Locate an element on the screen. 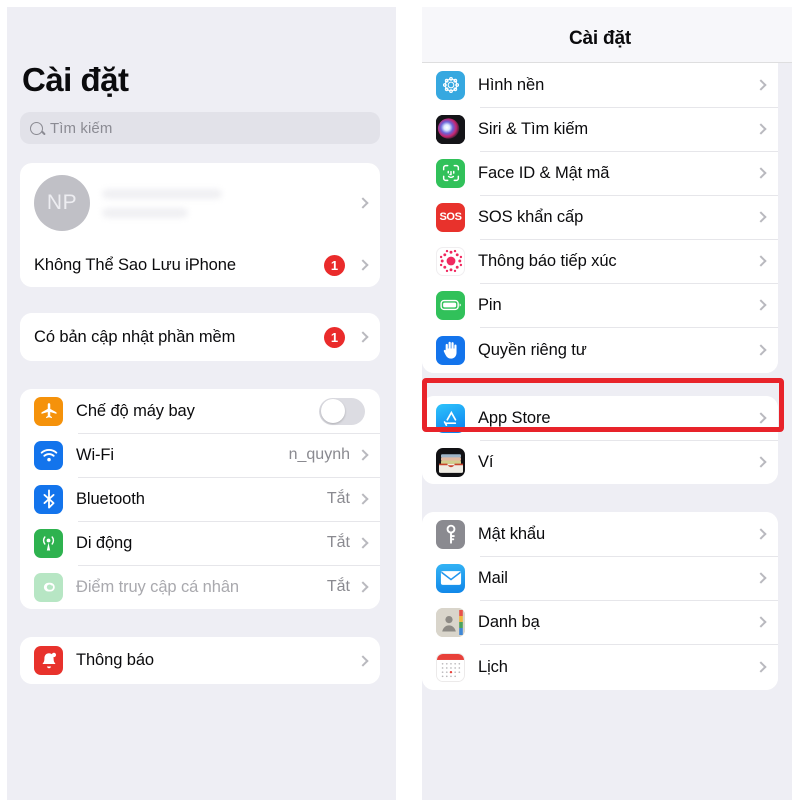  row-label: App Store is located at coordinates (514, 417).